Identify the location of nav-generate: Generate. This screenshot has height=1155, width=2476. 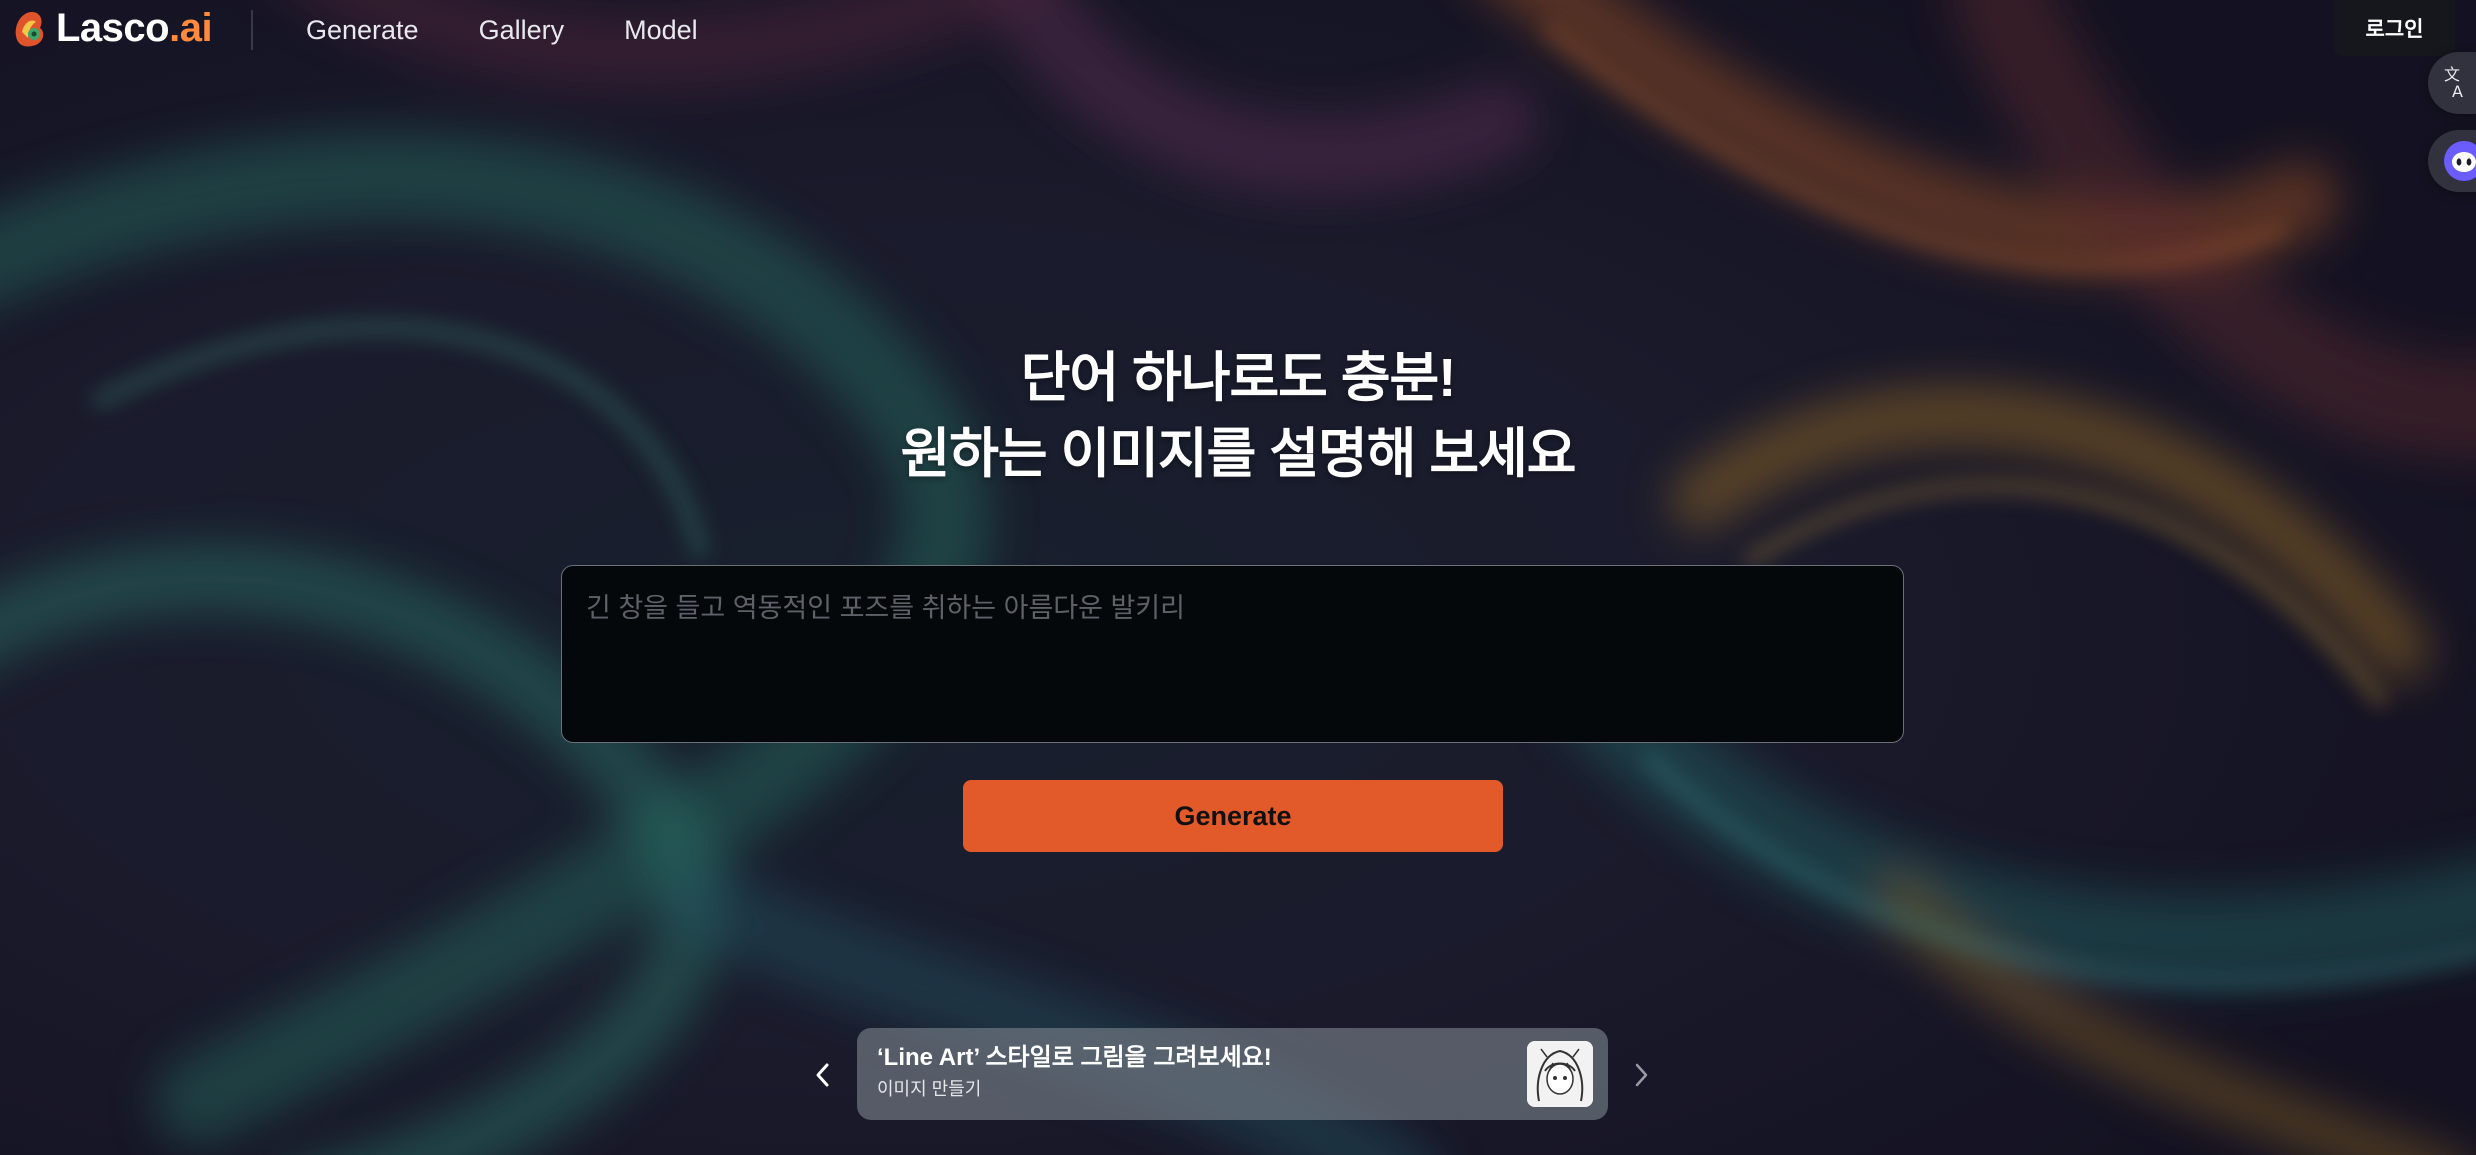
(362, 30).